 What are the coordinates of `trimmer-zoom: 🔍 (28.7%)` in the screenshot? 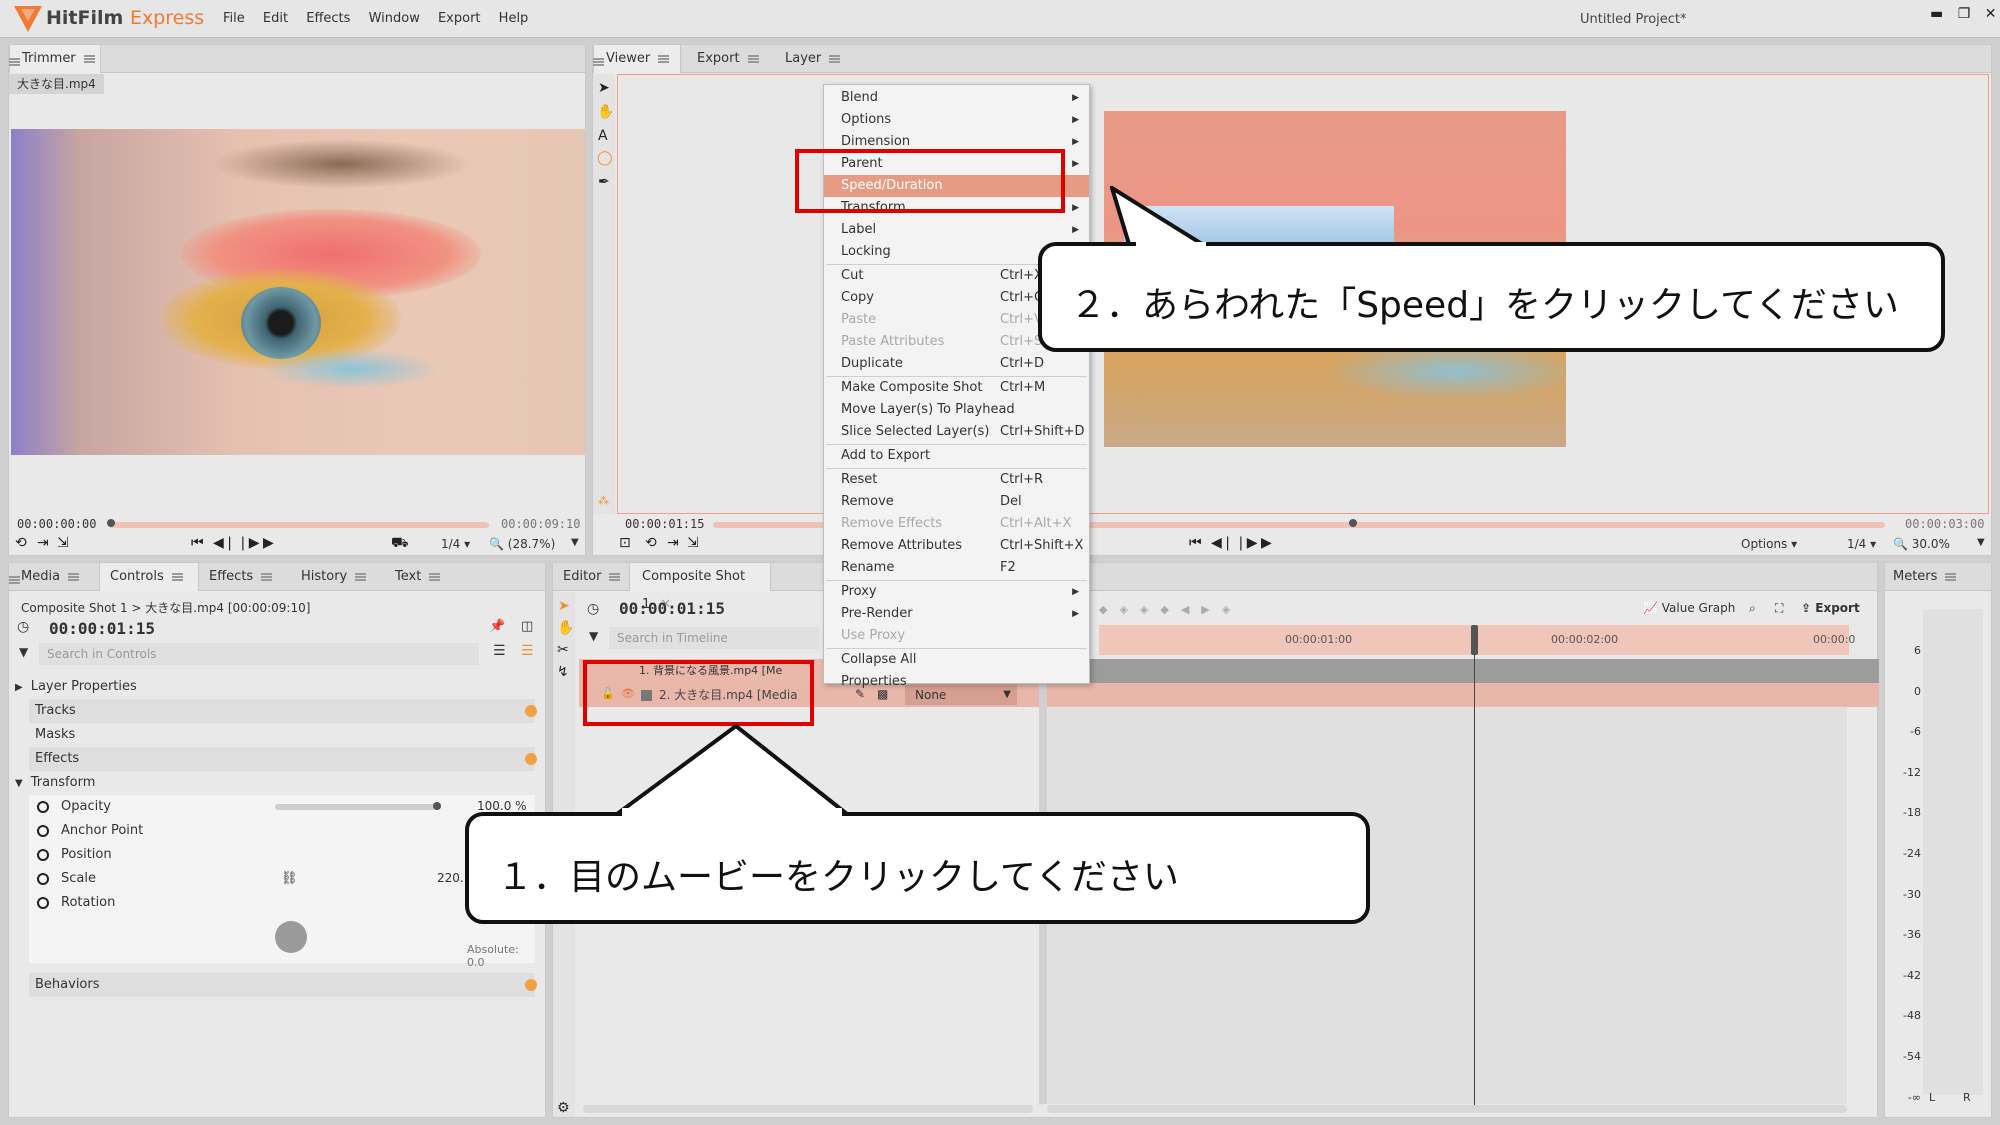 It's located at (522, 544).